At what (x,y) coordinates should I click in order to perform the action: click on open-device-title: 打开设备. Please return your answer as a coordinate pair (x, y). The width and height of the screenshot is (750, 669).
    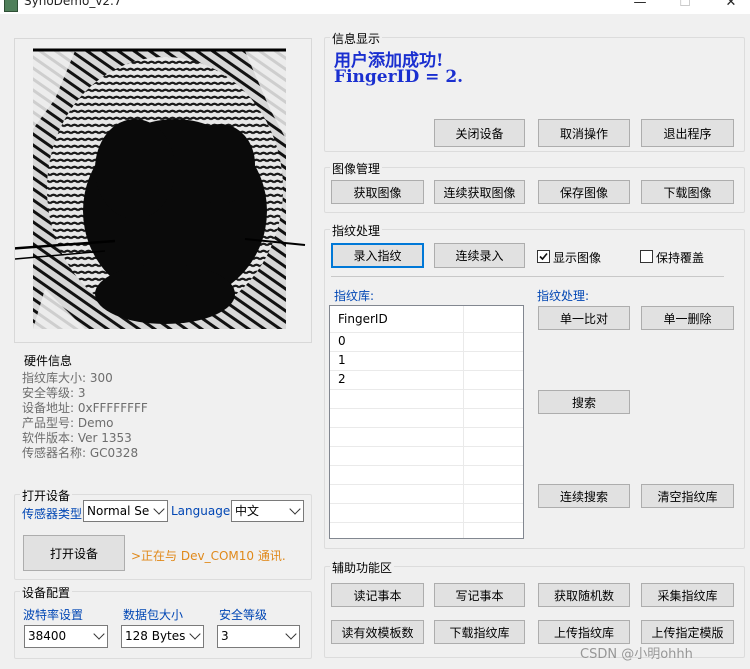
    Looking at the image, I should click on (46, 495).